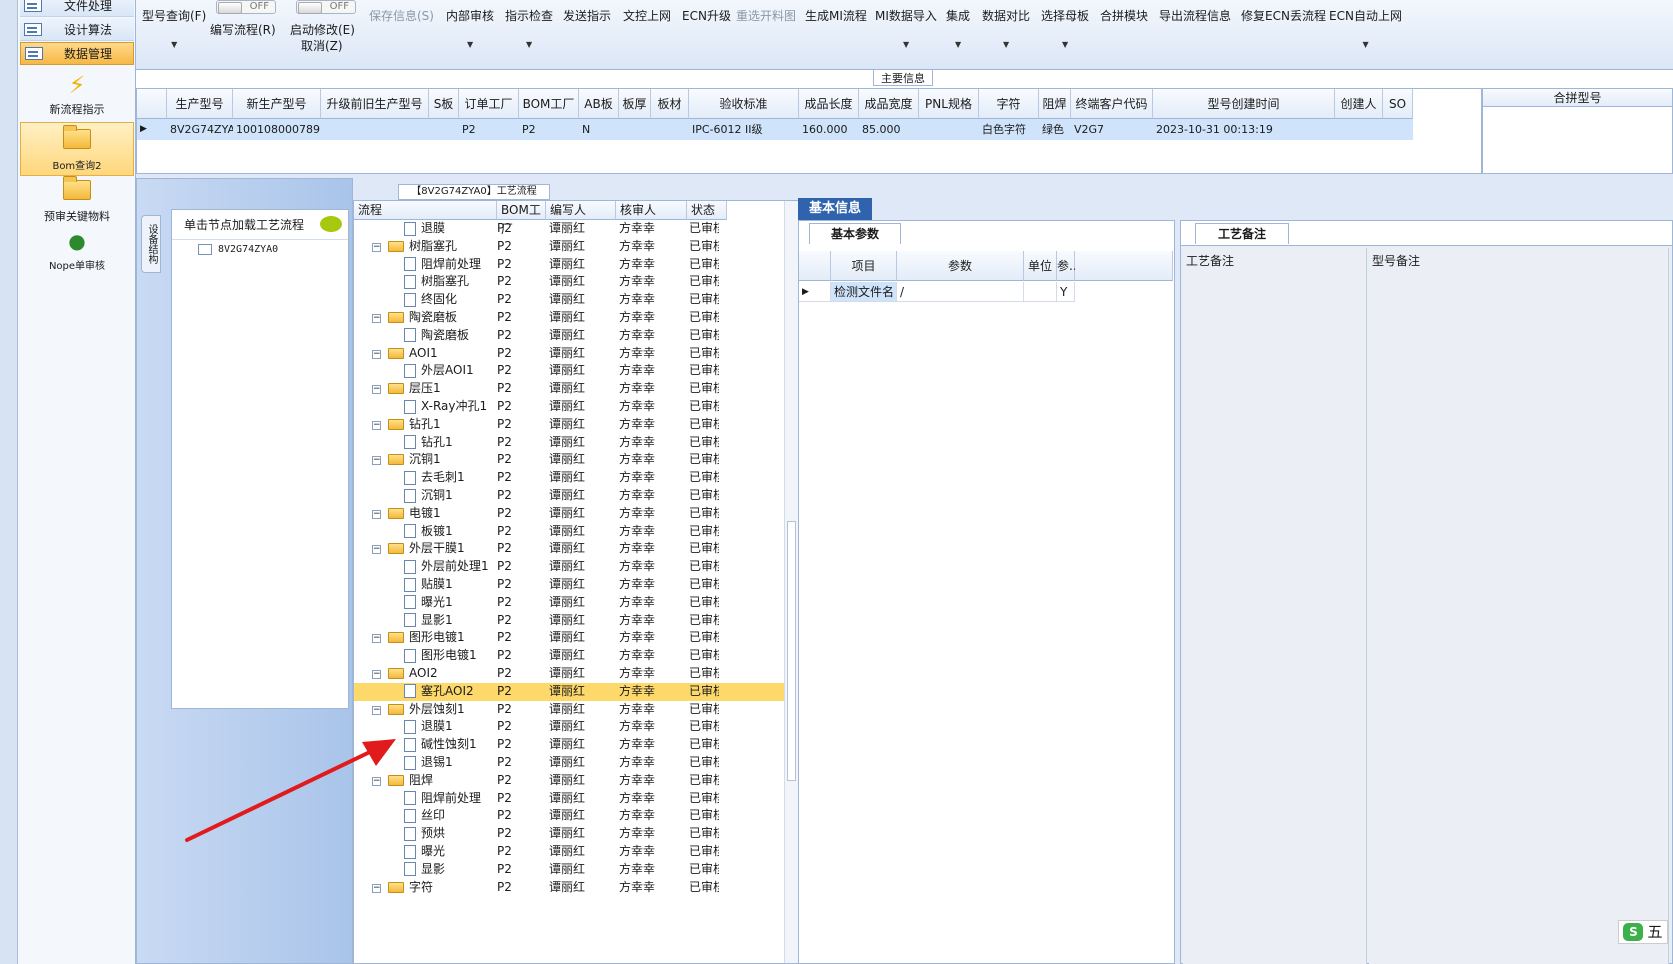 This screenshot has height=964, width=1673. I want to click on param-column-header: 单位, so click(1040, 266).